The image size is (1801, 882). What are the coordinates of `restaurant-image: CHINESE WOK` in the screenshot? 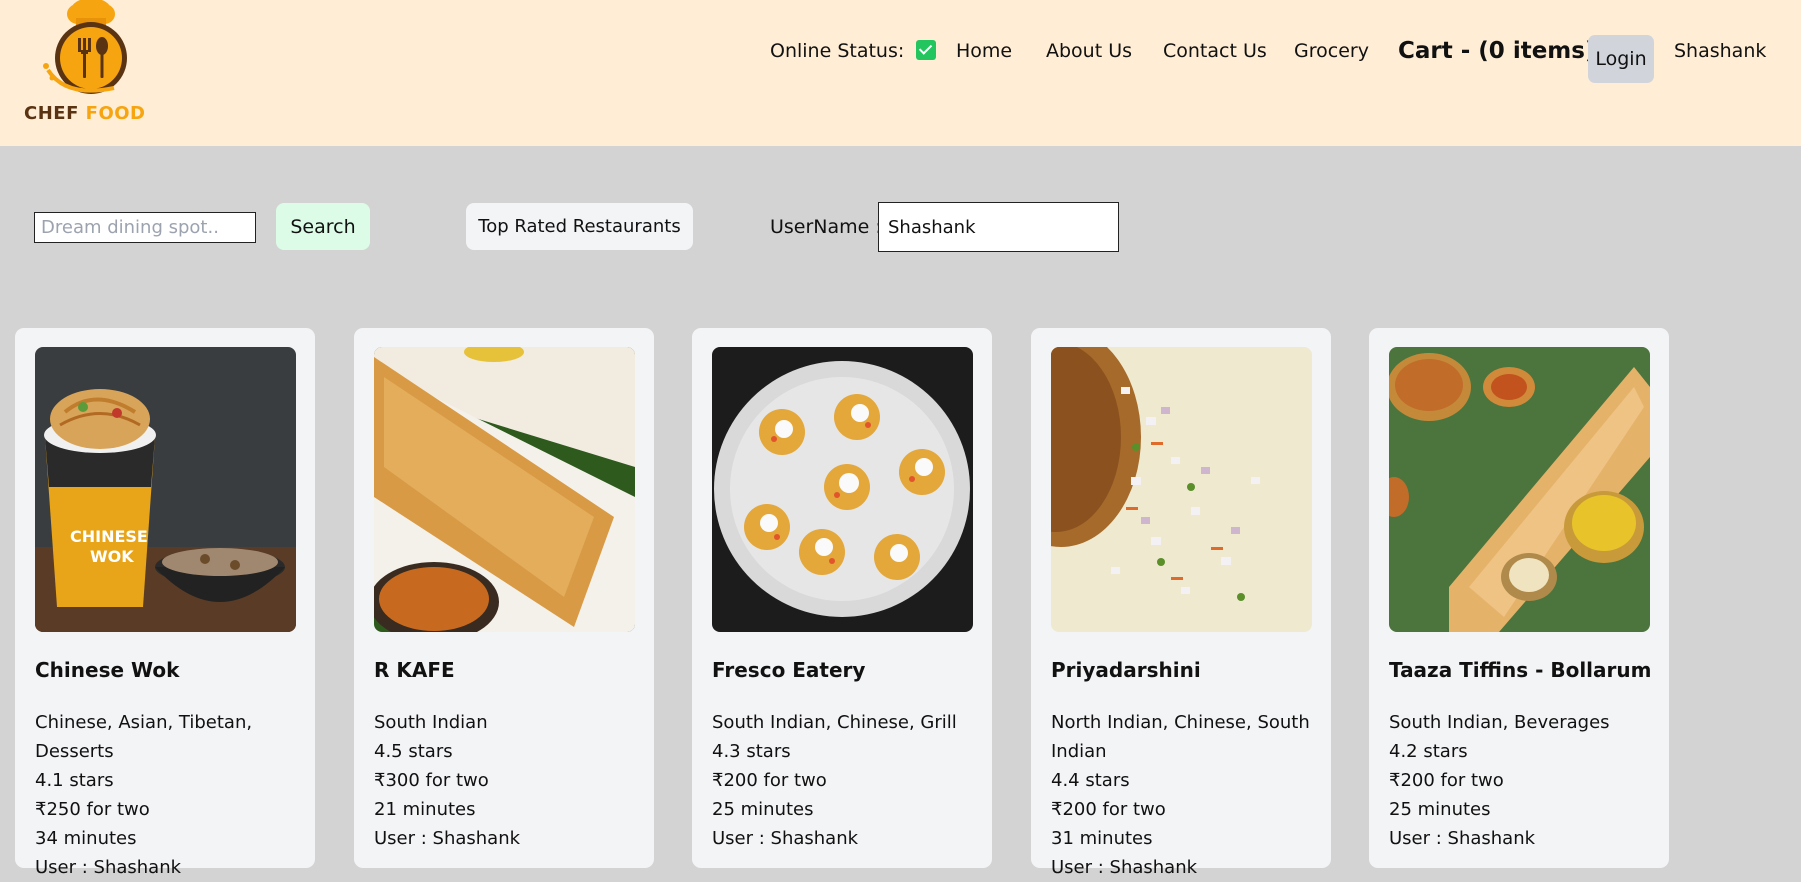 It's located at (165, 489).